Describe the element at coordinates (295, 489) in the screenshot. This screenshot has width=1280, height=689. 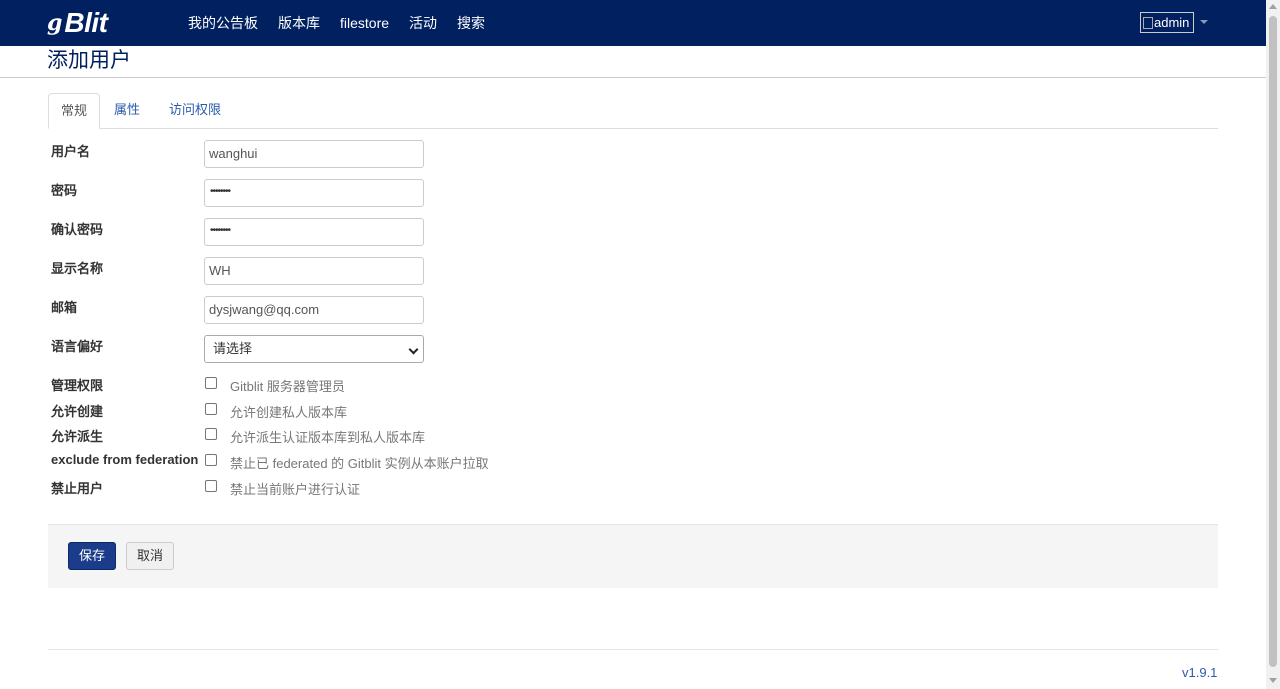
I see `disable-user-description: 禁止当前账户进行认证` at that location.